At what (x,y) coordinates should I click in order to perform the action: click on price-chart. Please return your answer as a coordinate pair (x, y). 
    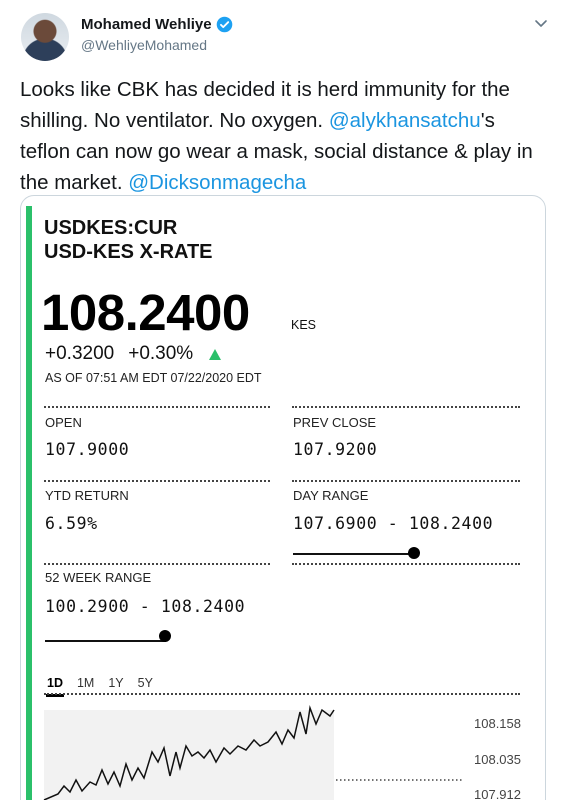
    Looking at the image, I should click on (253, 752).